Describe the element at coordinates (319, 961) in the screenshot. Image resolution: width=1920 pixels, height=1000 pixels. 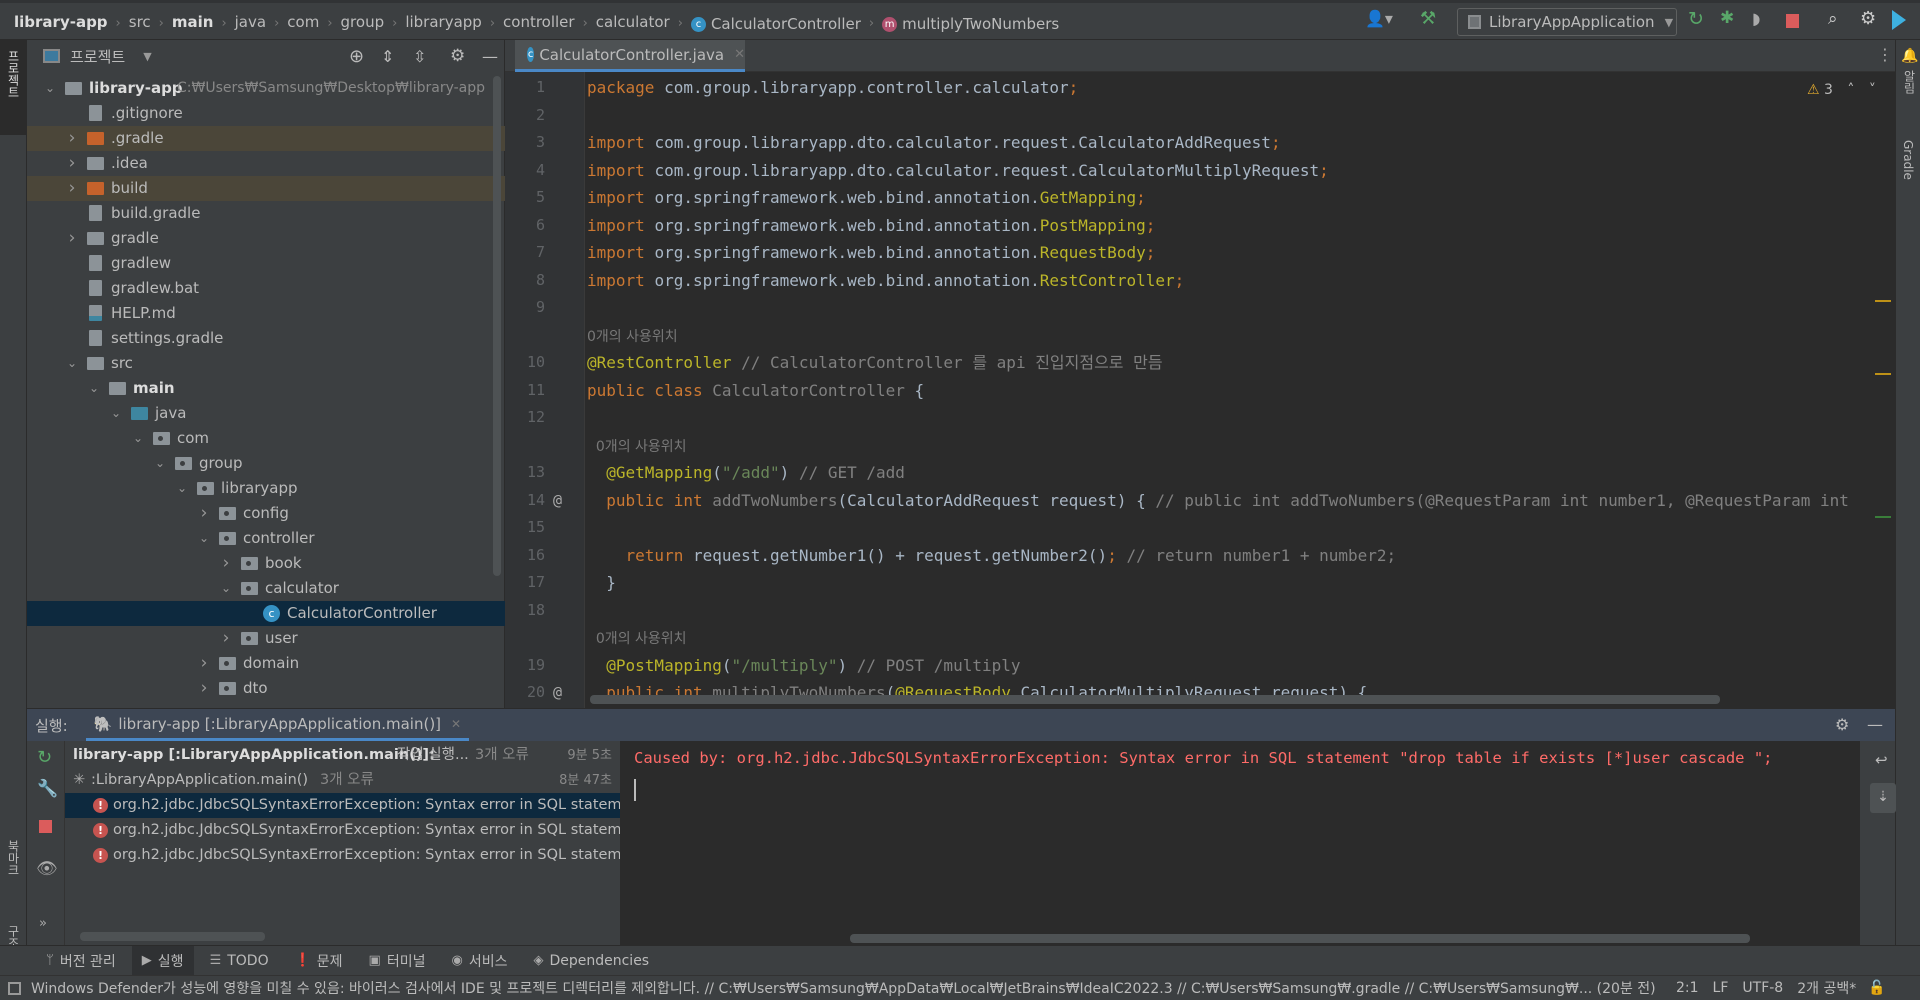
I see `tool-window-3: ❗ 문제` at that location.